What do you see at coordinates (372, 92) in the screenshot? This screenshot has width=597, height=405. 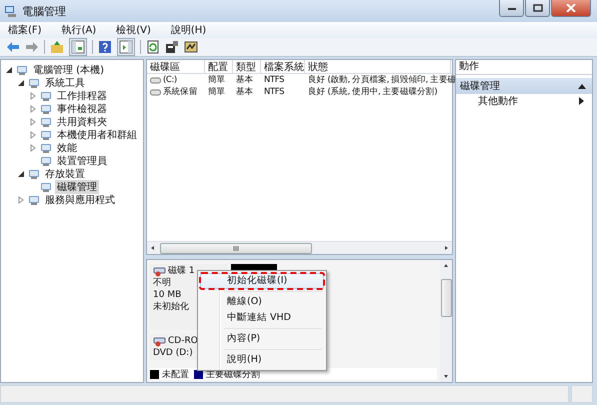 I see `table-cell-text: 良好 (系統, 使用中, 主要磁碟分割)` at bounding box center [372, 92].